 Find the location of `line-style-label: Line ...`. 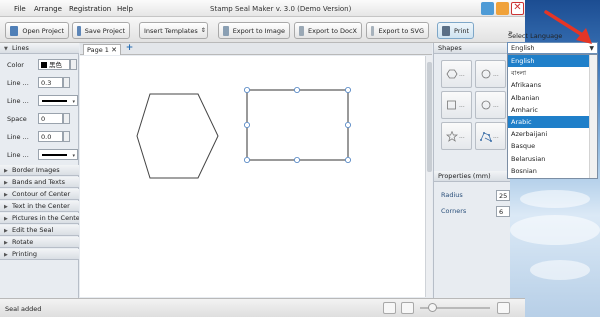

line-style-label: Line ... is located at coordinates (18, 101).